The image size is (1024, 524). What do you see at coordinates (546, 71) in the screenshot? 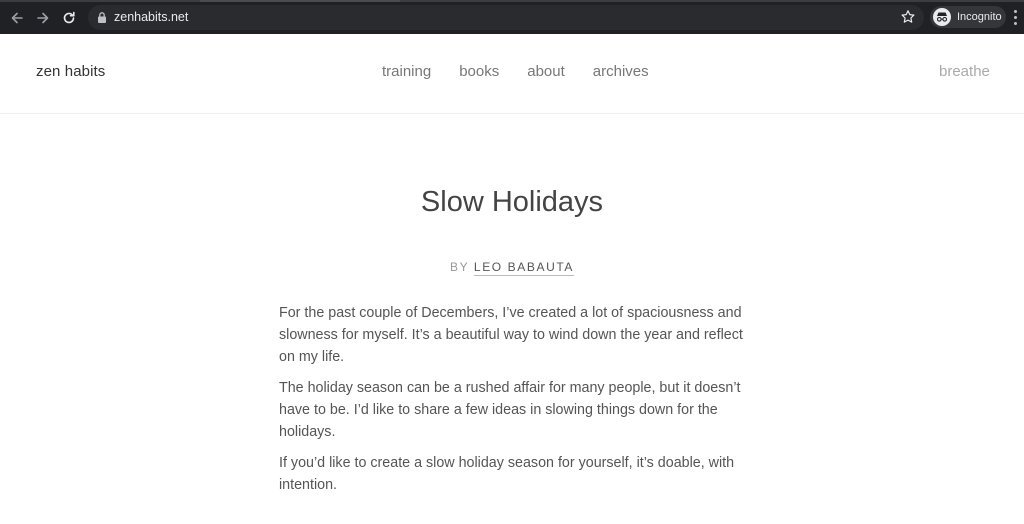
I see `nav-link-about: about` at bounding box center [546, 71].